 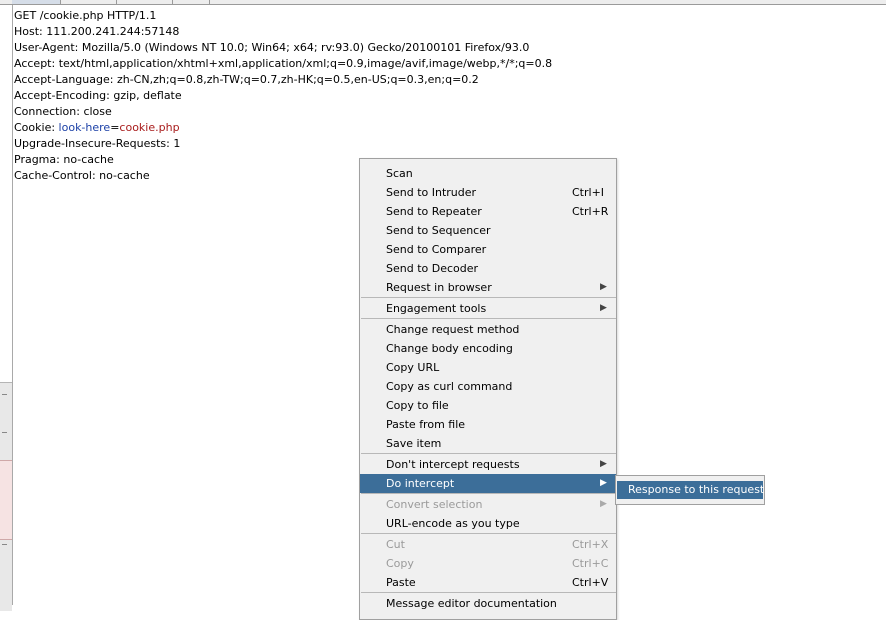 I want to click on menu-item-convert-selection: Convert selection ▶, so click(x=488, y=504).